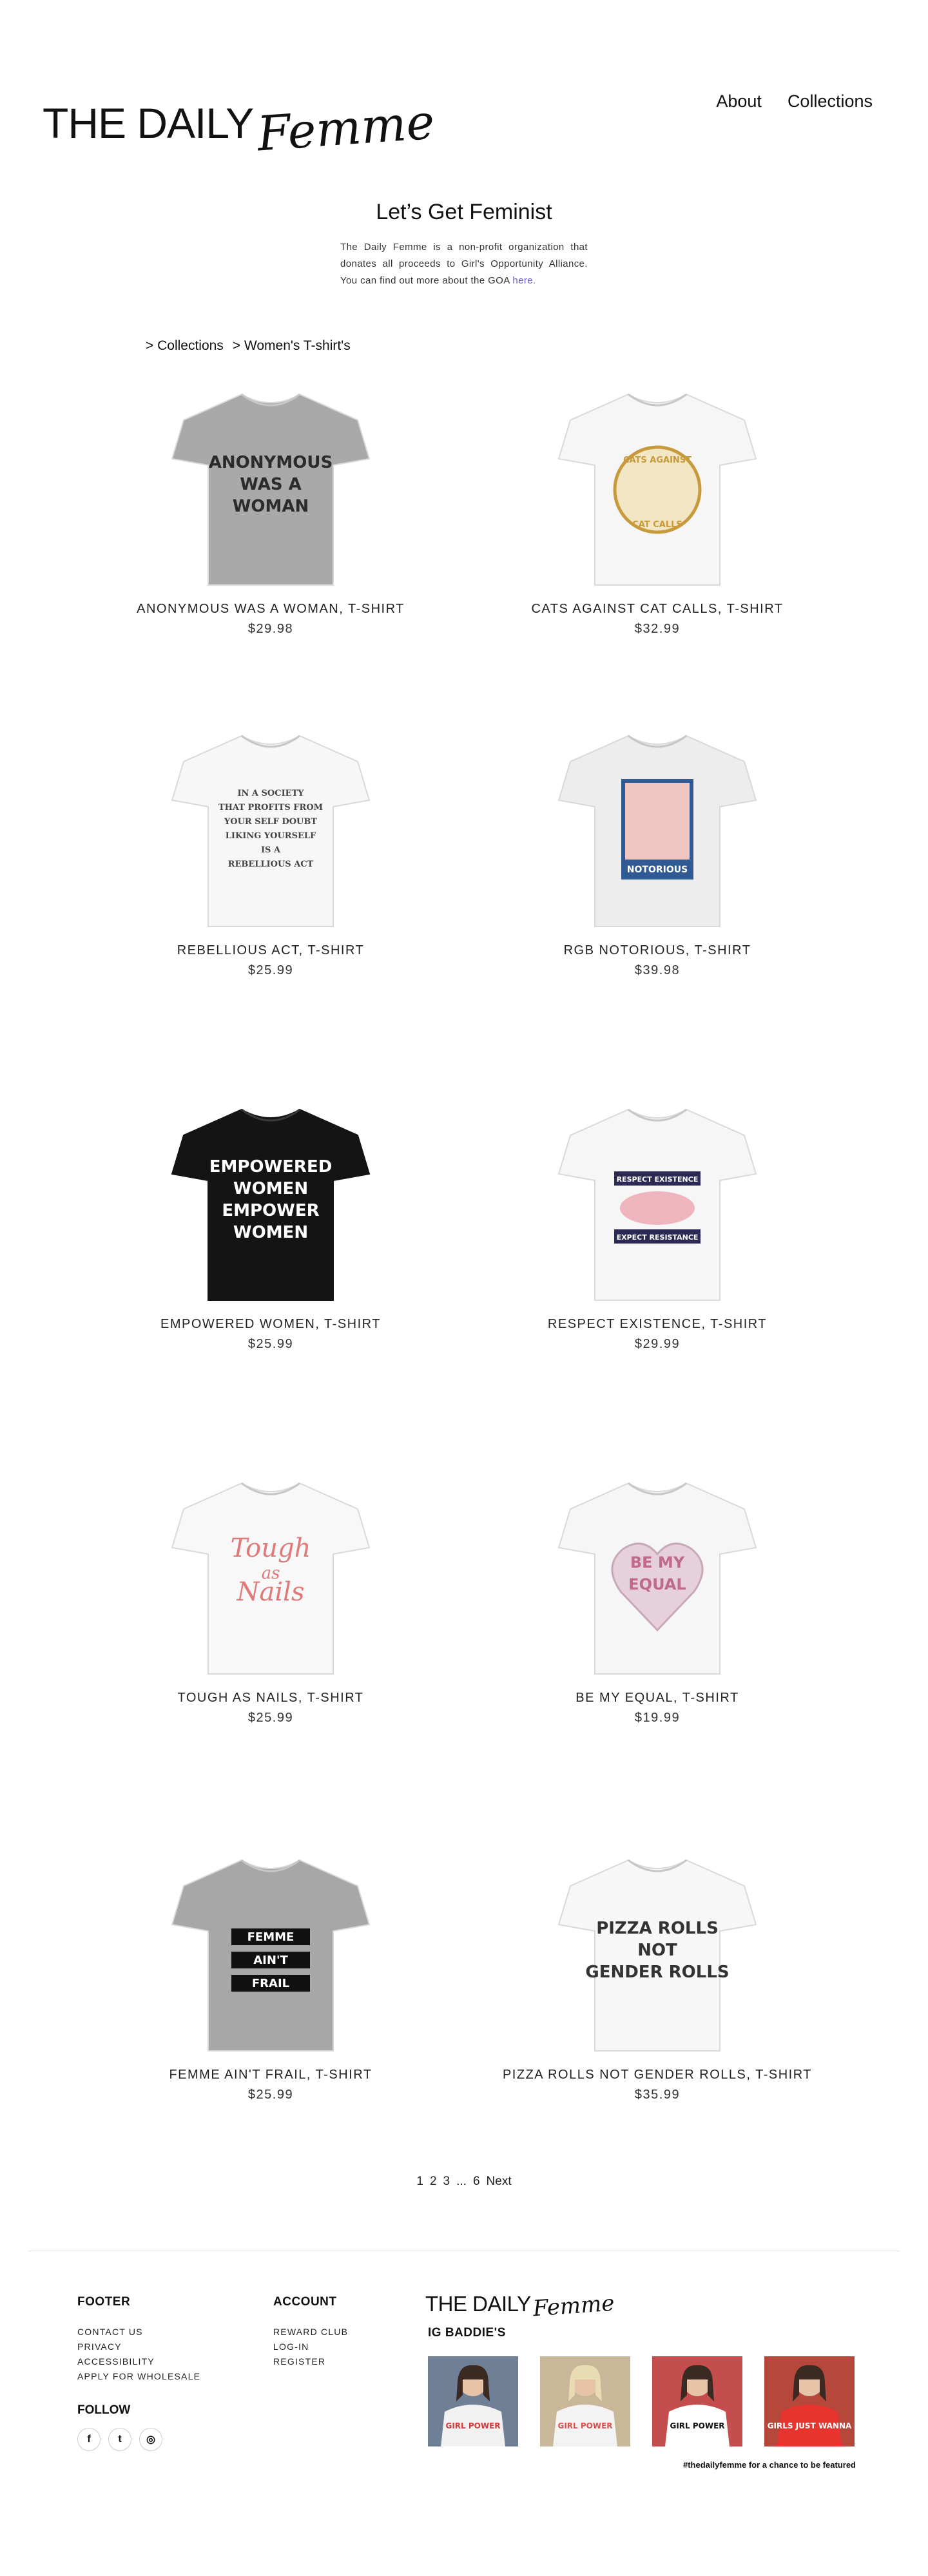 This screenshot has height=2576, width=928. I want to click on site-logo: THE DAILY Femme, so click(239, 115).